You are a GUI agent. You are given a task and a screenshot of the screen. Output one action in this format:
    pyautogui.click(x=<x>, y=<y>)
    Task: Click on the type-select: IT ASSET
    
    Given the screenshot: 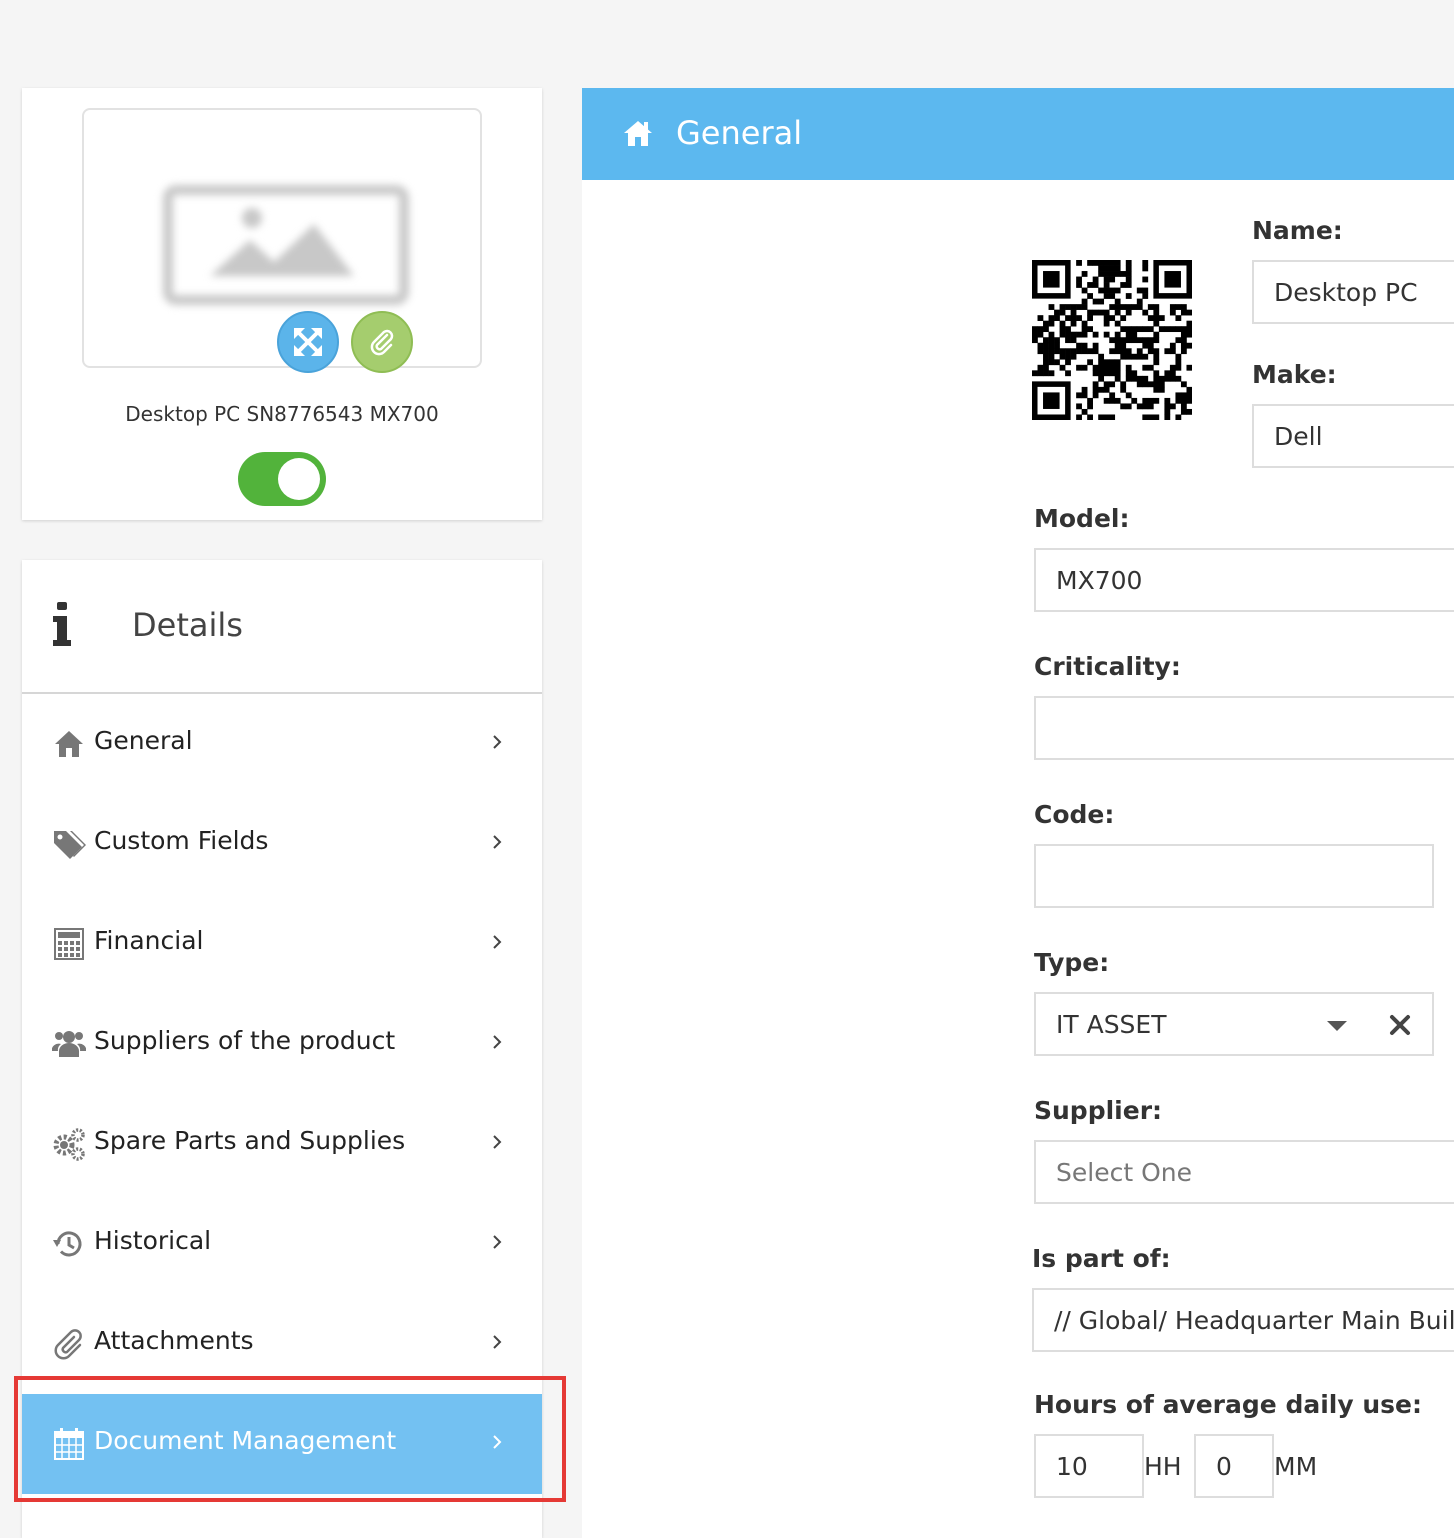 What is the action you would take?
    pyautogui.click(x=1234, y=1024)
    